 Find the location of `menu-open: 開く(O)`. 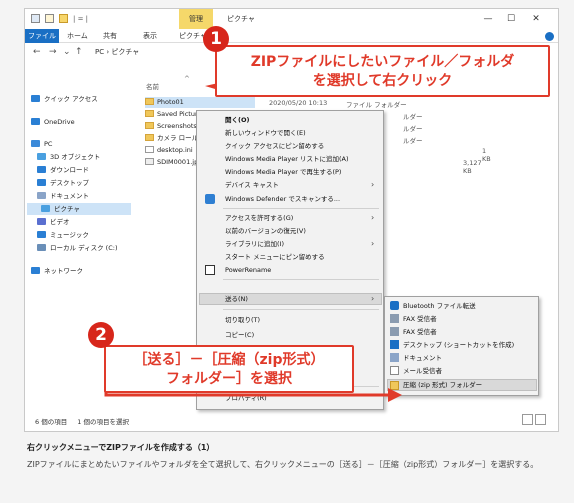

menu-open: 開く(O) is located at coordinates (237, 120).